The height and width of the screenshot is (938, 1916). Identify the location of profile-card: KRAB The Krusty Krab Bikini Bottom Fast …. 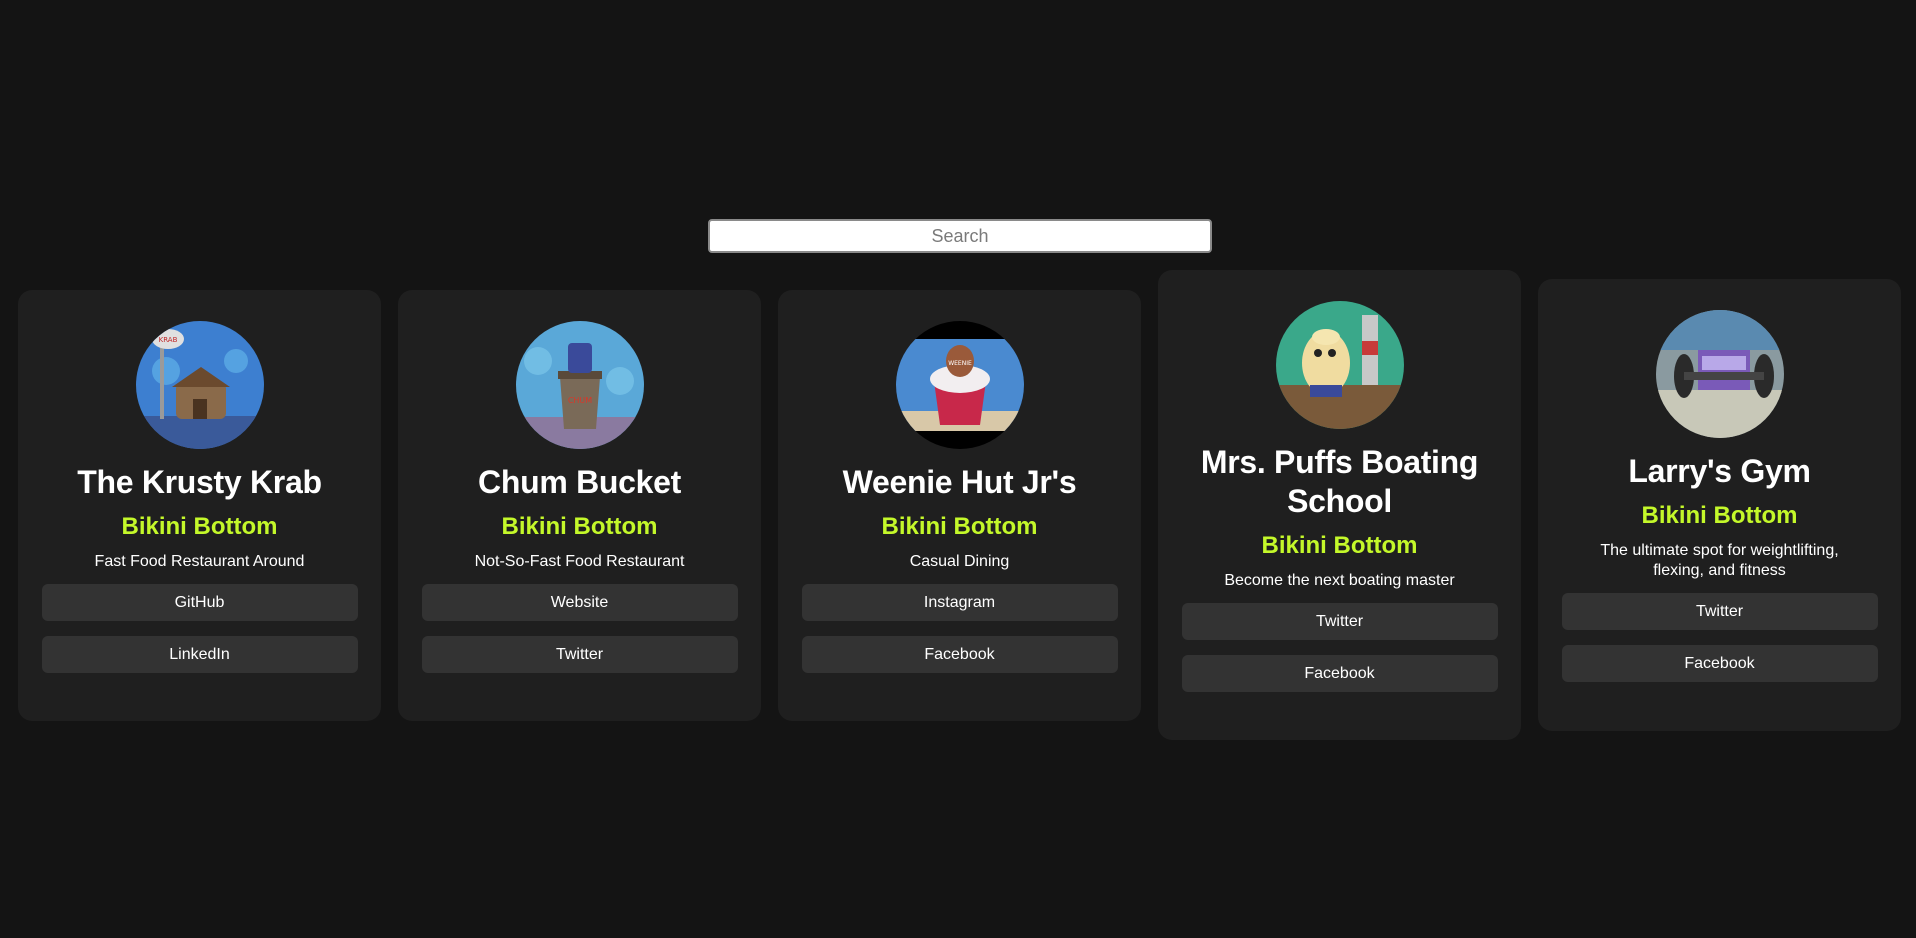
(199, 505).